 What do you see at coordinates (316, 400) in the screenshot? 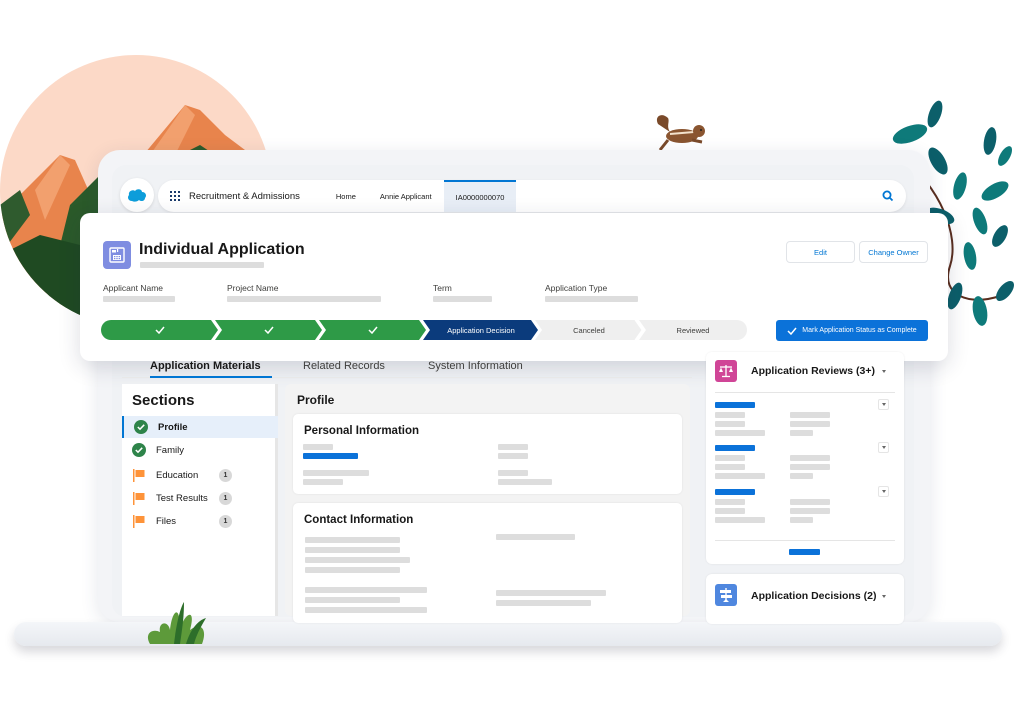
I see `profile-title: Profile` at bounding box center [316, 400].